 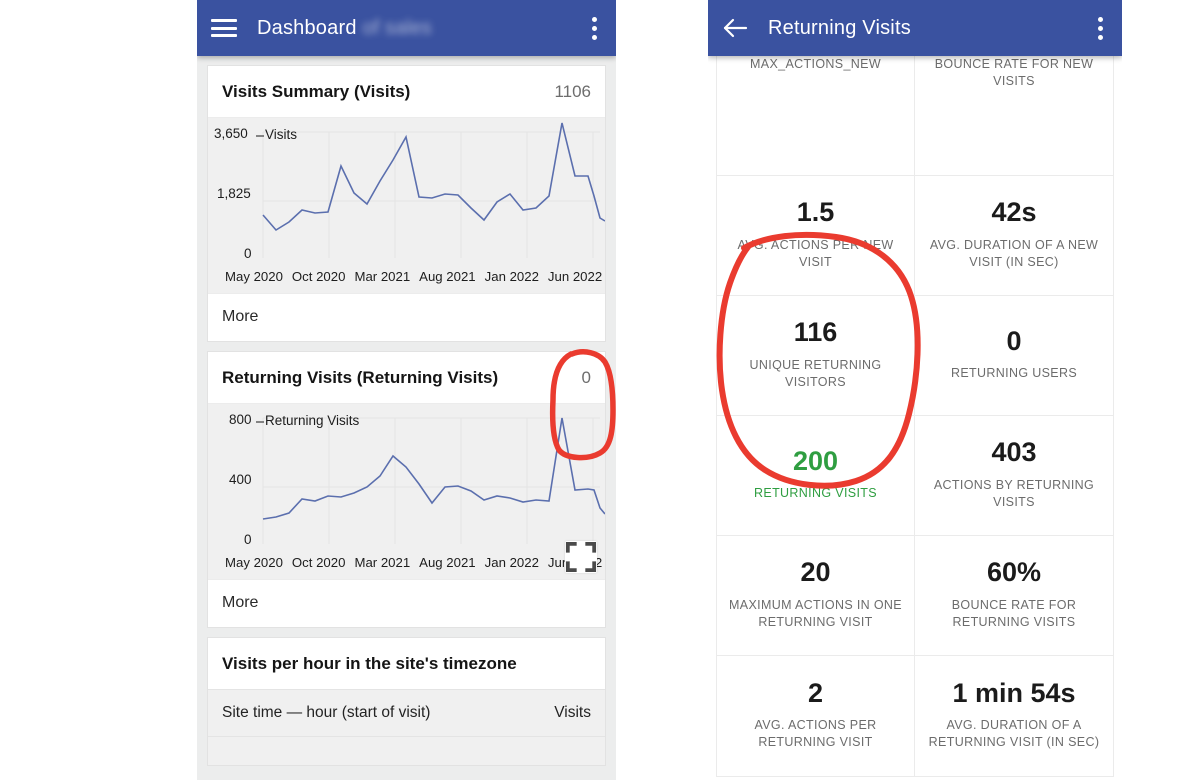 I want to click on card-returning-visits-more: More, so click(x=406, y=603).